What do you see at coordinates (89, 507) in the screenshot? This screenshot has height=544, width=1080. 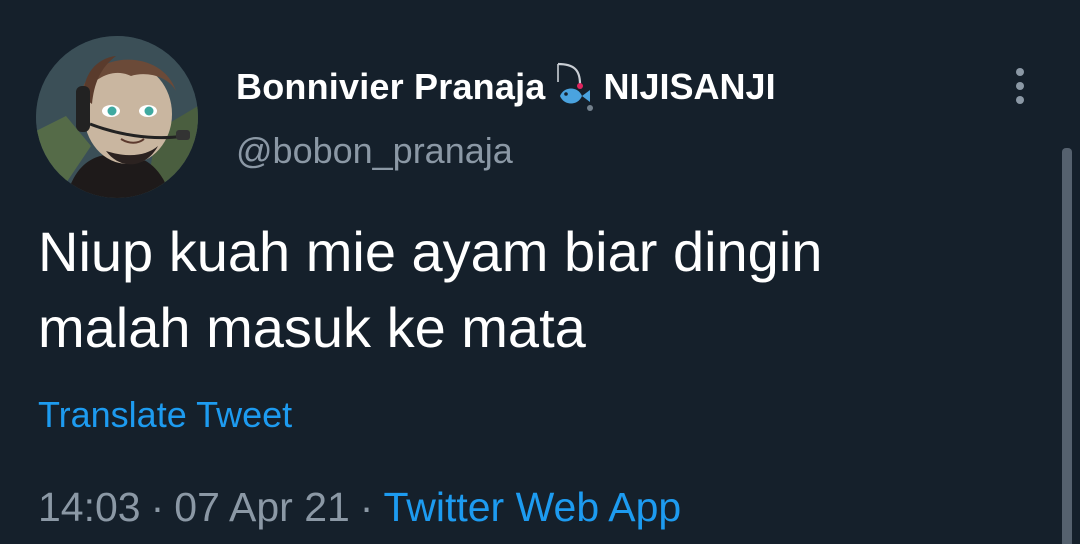 I see `tweet-time: 14:03` at bounding box center [89, 507].